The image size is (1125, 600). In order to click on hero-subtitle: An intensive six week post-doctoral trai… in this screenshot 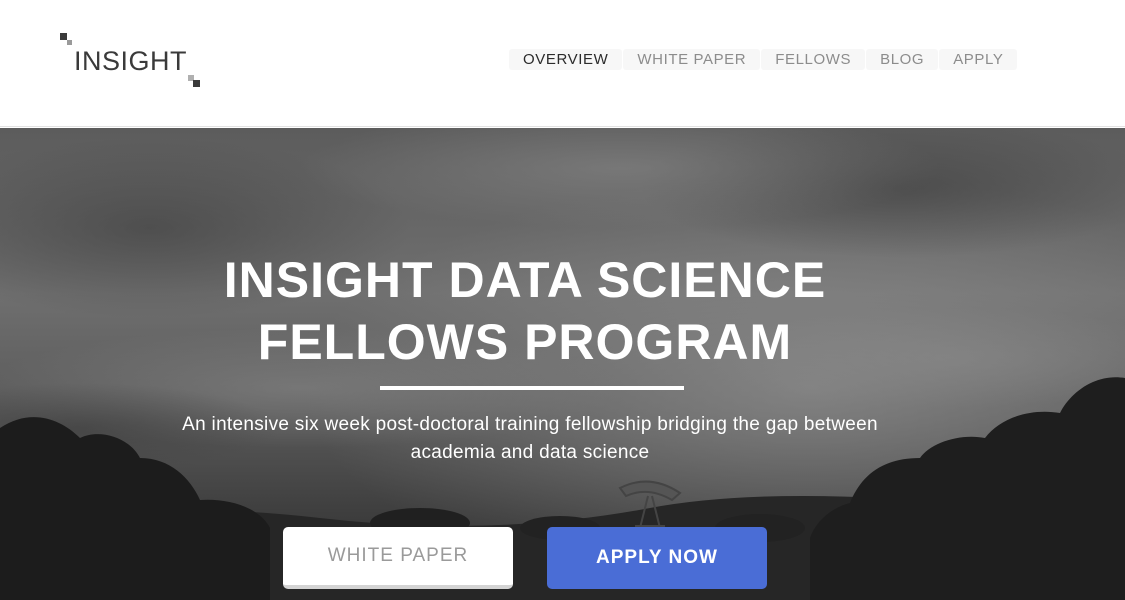, I will do `click(530, 439)`.